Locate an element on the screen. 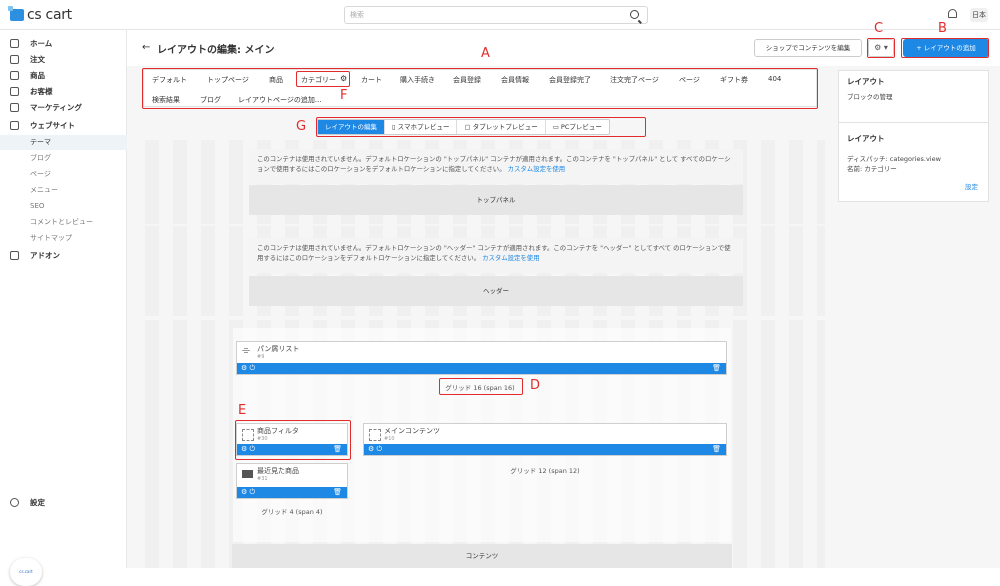 The width and height of the screenshot is (1000, 586). sidebar-item-orders: 注文 is located at coordinates (63, 59).